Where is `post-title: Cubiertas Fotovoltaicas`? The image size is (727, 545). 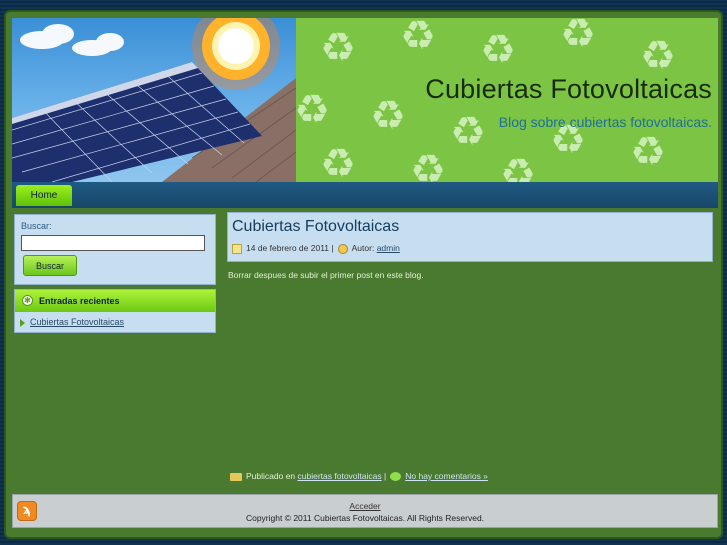 post-title: Cubiertas Fotovoltaicas is located at coordinates (315, 227).